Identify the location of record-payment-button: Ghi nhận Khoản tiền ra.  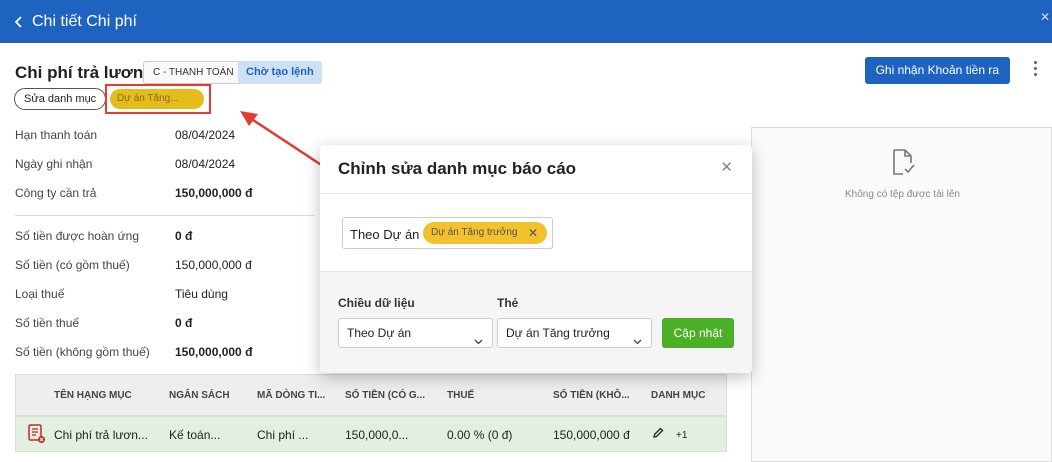
(937, 70).